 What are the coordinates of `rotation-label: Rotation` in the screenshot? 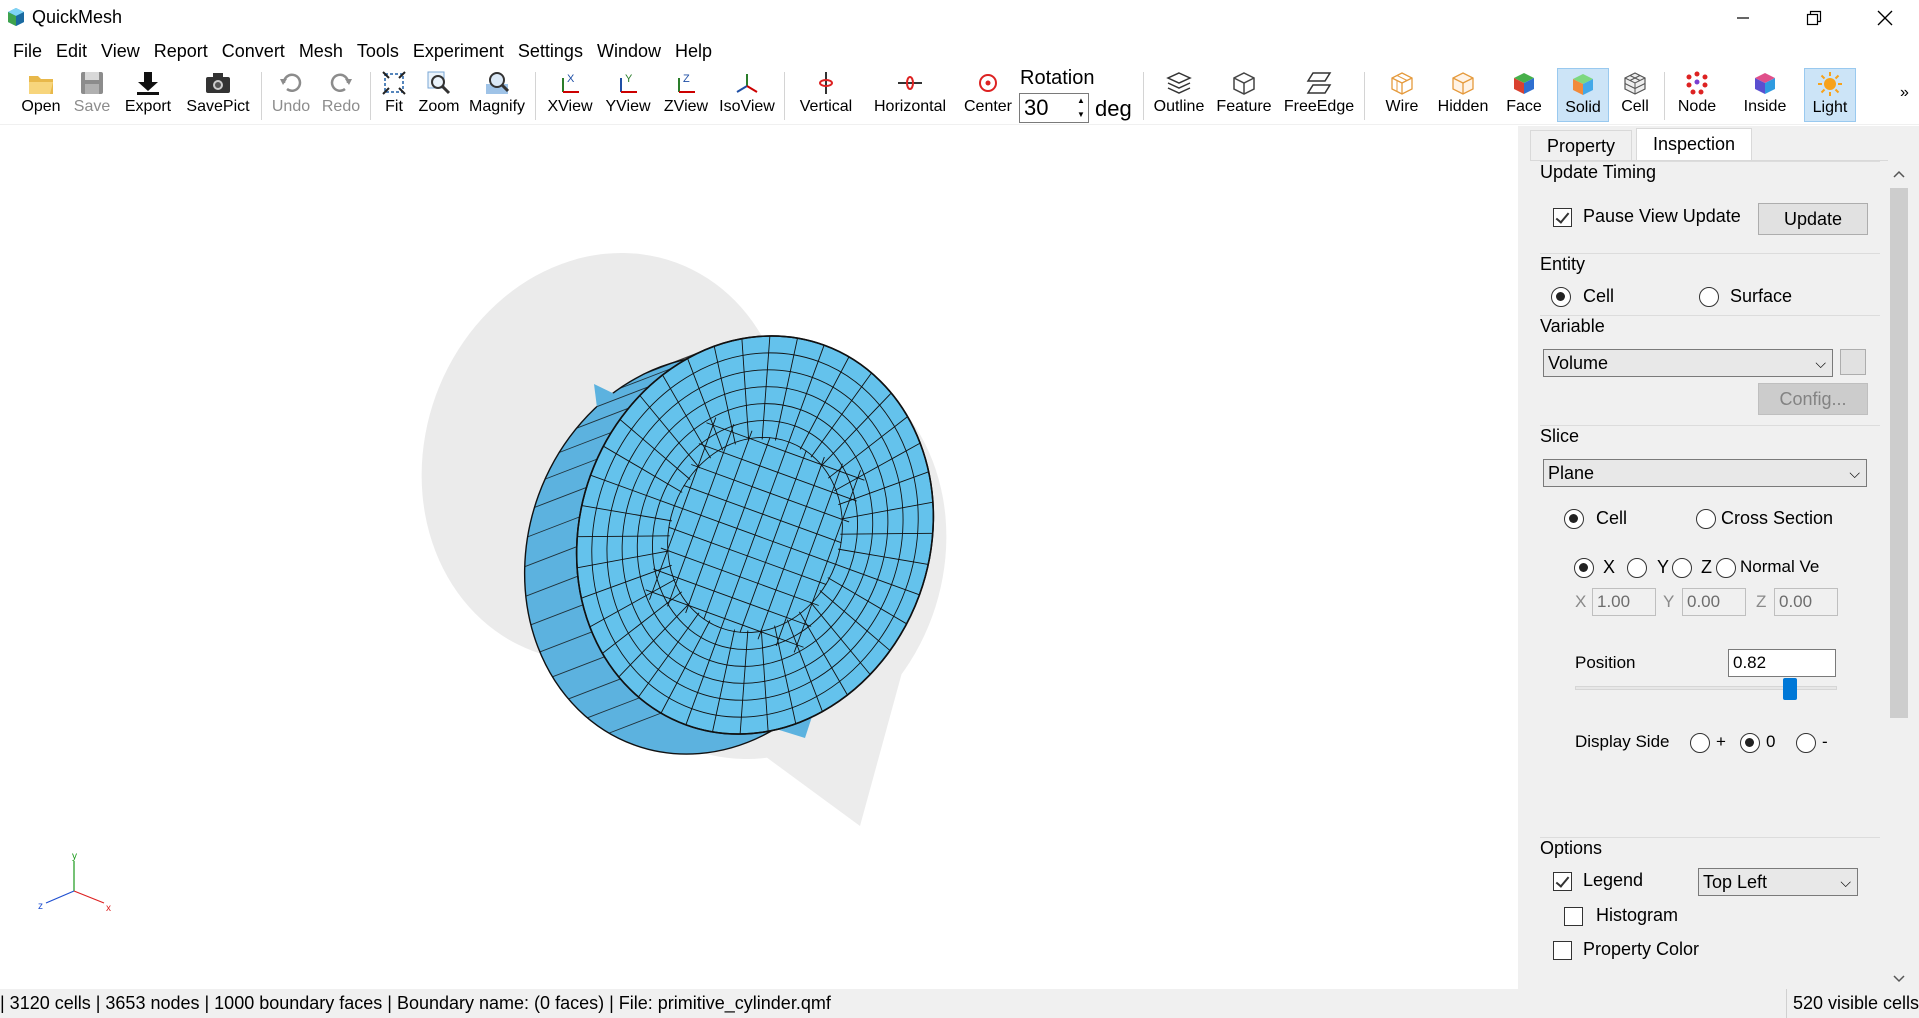 It's located at (1057, 78).